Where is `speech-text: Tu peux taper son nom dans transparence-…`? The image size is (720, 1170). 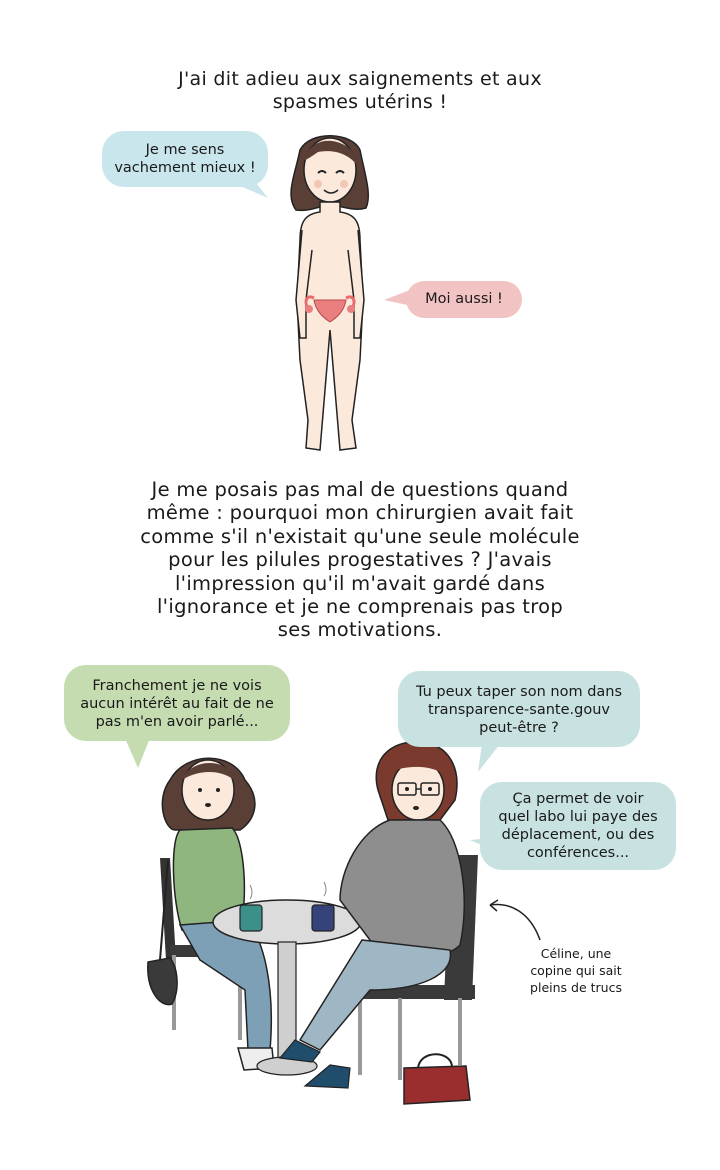 speech-text: Tu peux taper son nom dans transparence-… is located at coordinates (519, 710).